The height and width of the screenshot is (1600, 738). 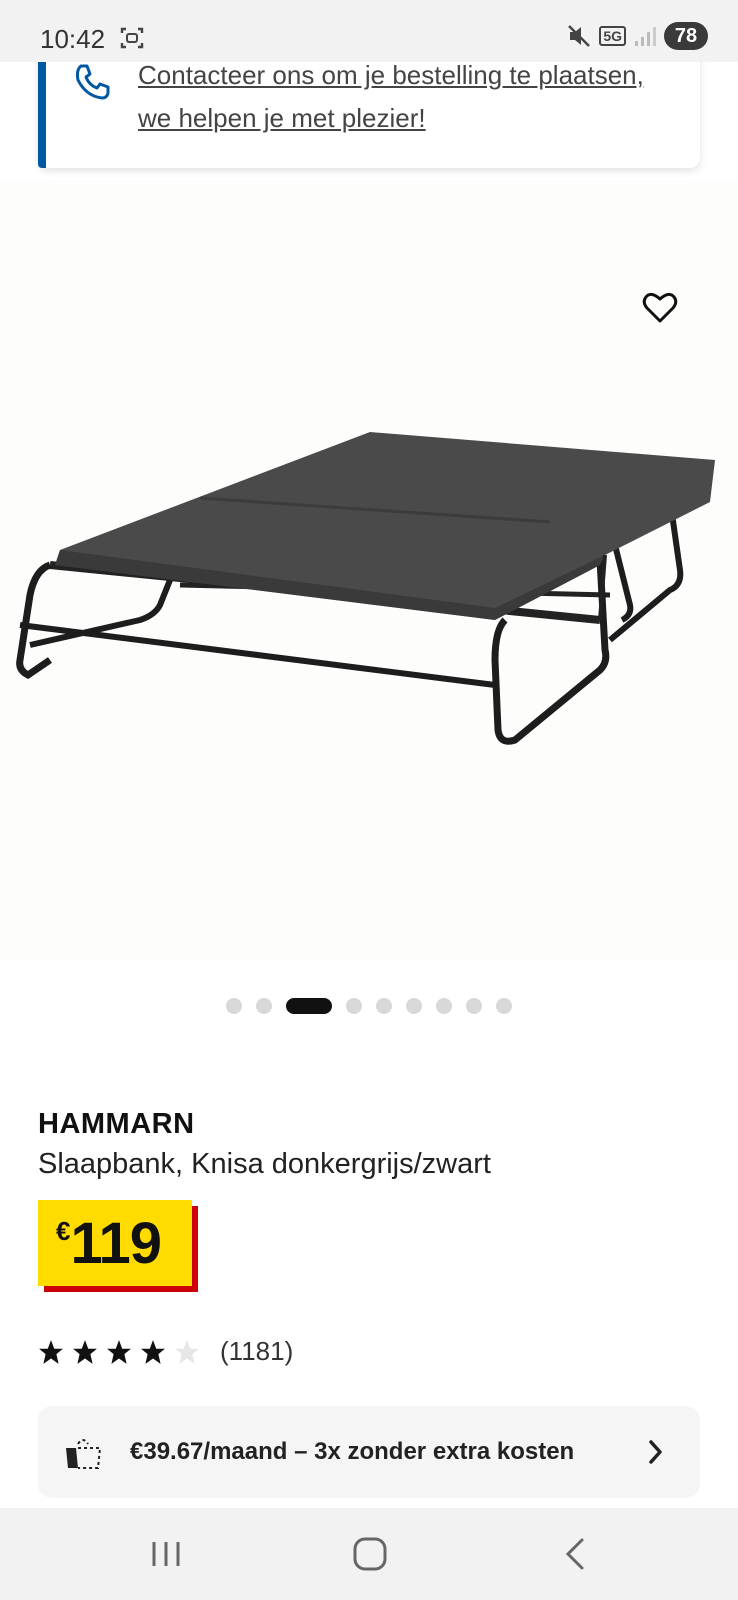 I want to click on price-value: 119, so click(x=116, y=1243).